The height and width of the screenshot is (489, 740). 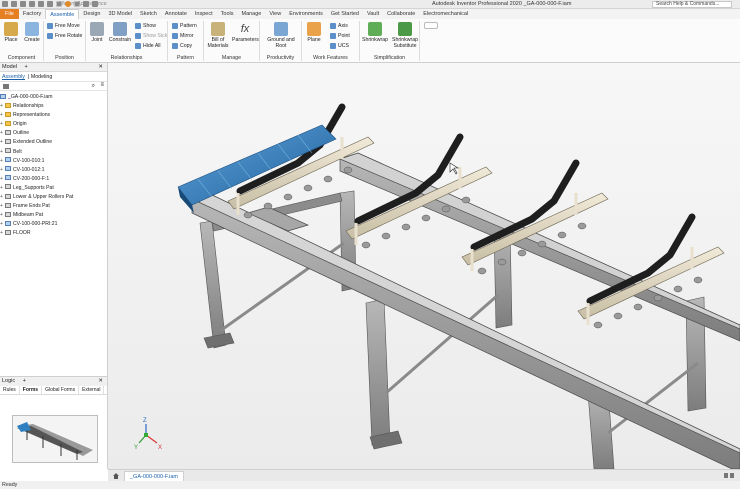 What do you see at coordinates (11, 32) in the screenshot?
I see `place-button: Place` at bounding box center [11, 32].